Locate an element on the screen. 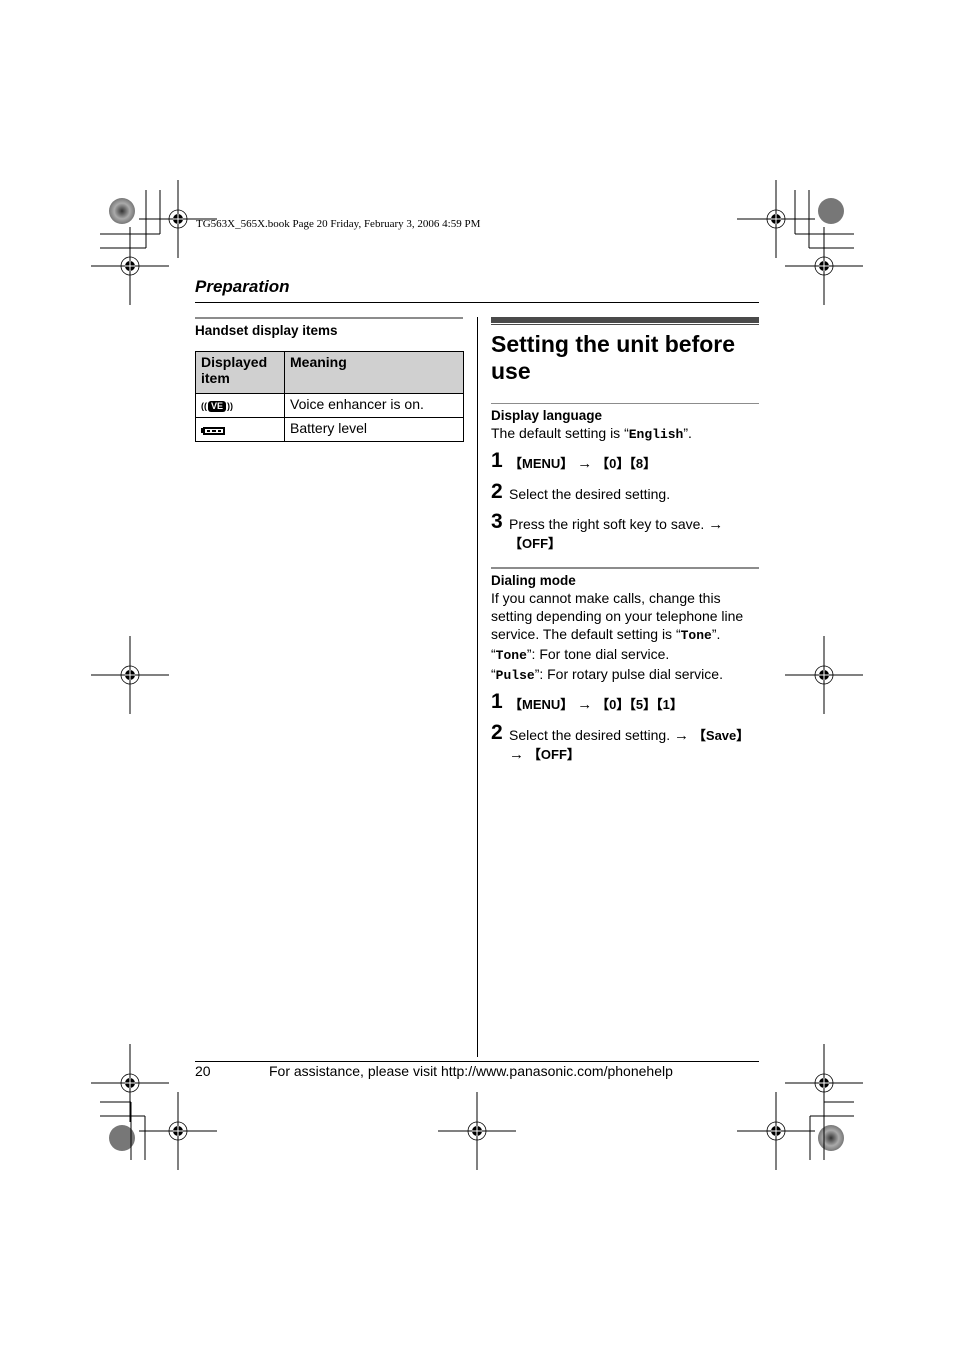 The image size is (954, 1351). step-2: 2 Select the desired setting. is located at coordinates (581, 491).